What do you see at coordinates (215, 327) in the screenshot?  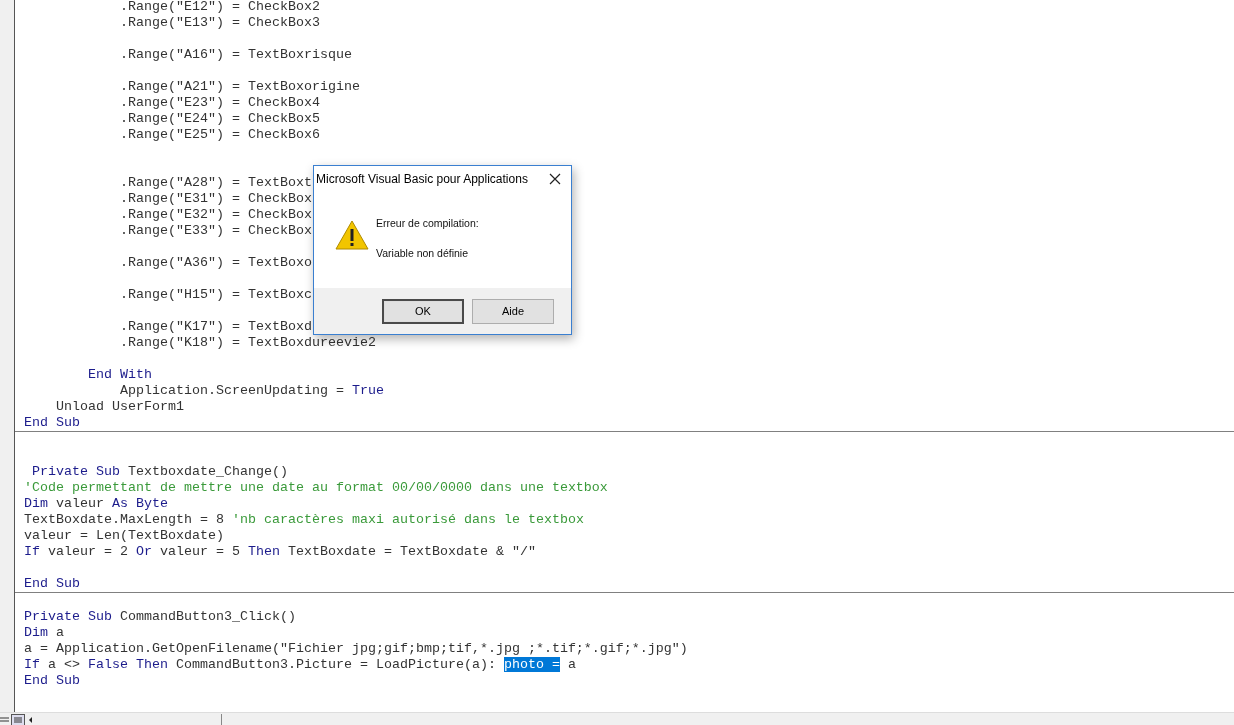 I see `code-line: .Range("K17") = TextBoxd` at bounding box center [215, 327].